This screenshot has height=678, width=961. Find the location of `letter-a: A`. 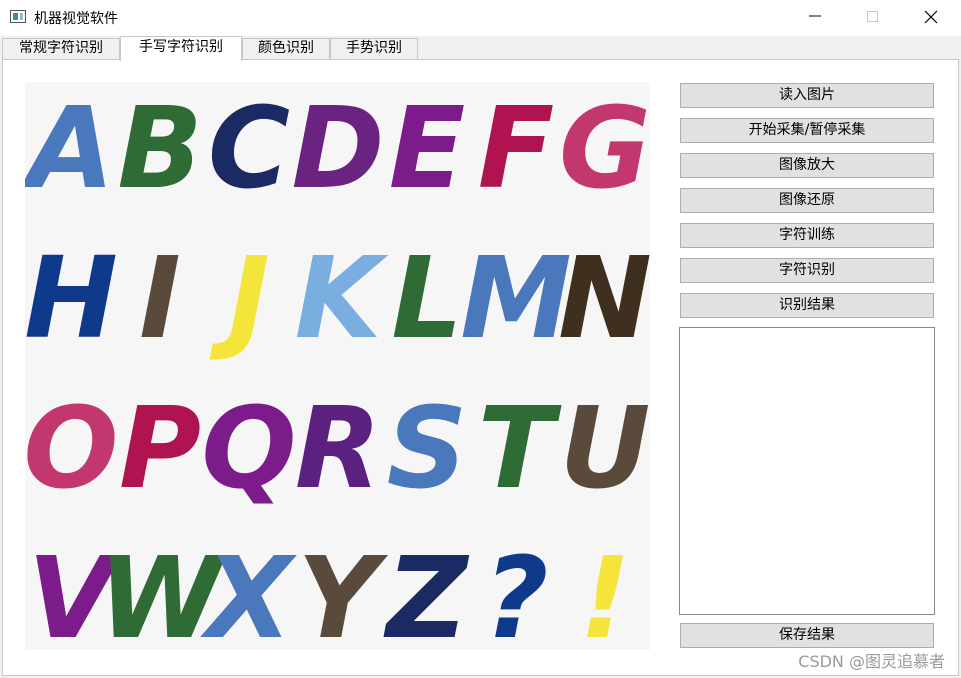

letter-a: A is located at coordinates (69, 149).